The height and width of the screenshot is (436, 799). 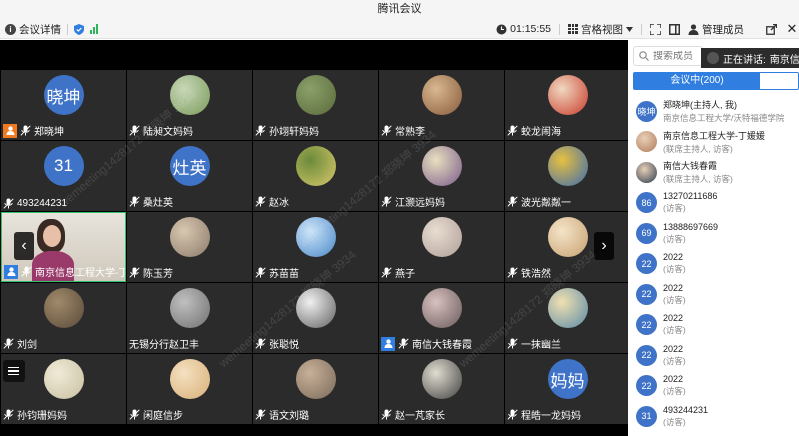 What do you see at coordinates (604, 246) in the screenshot?
I see `next-page-button: ›` at bounding box center [604, 246].